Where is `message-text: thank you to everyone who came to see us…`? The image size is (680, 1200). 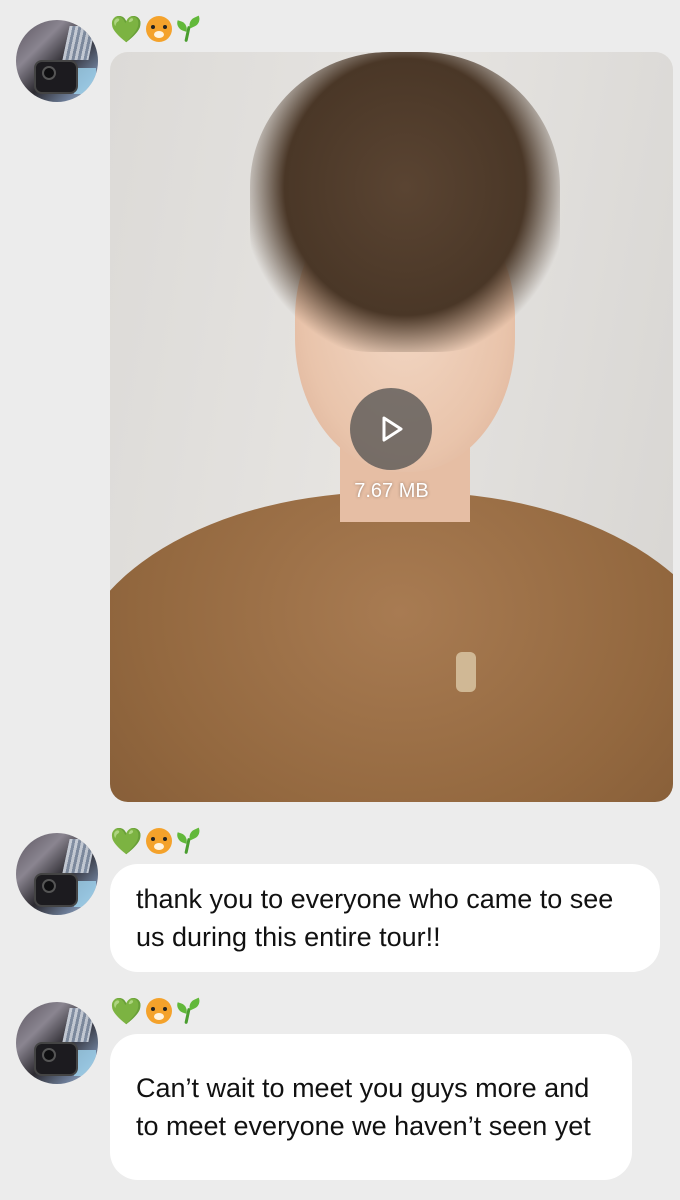 message-text: thank you to everyone who came to see us… is located at coordinates (375, 918).